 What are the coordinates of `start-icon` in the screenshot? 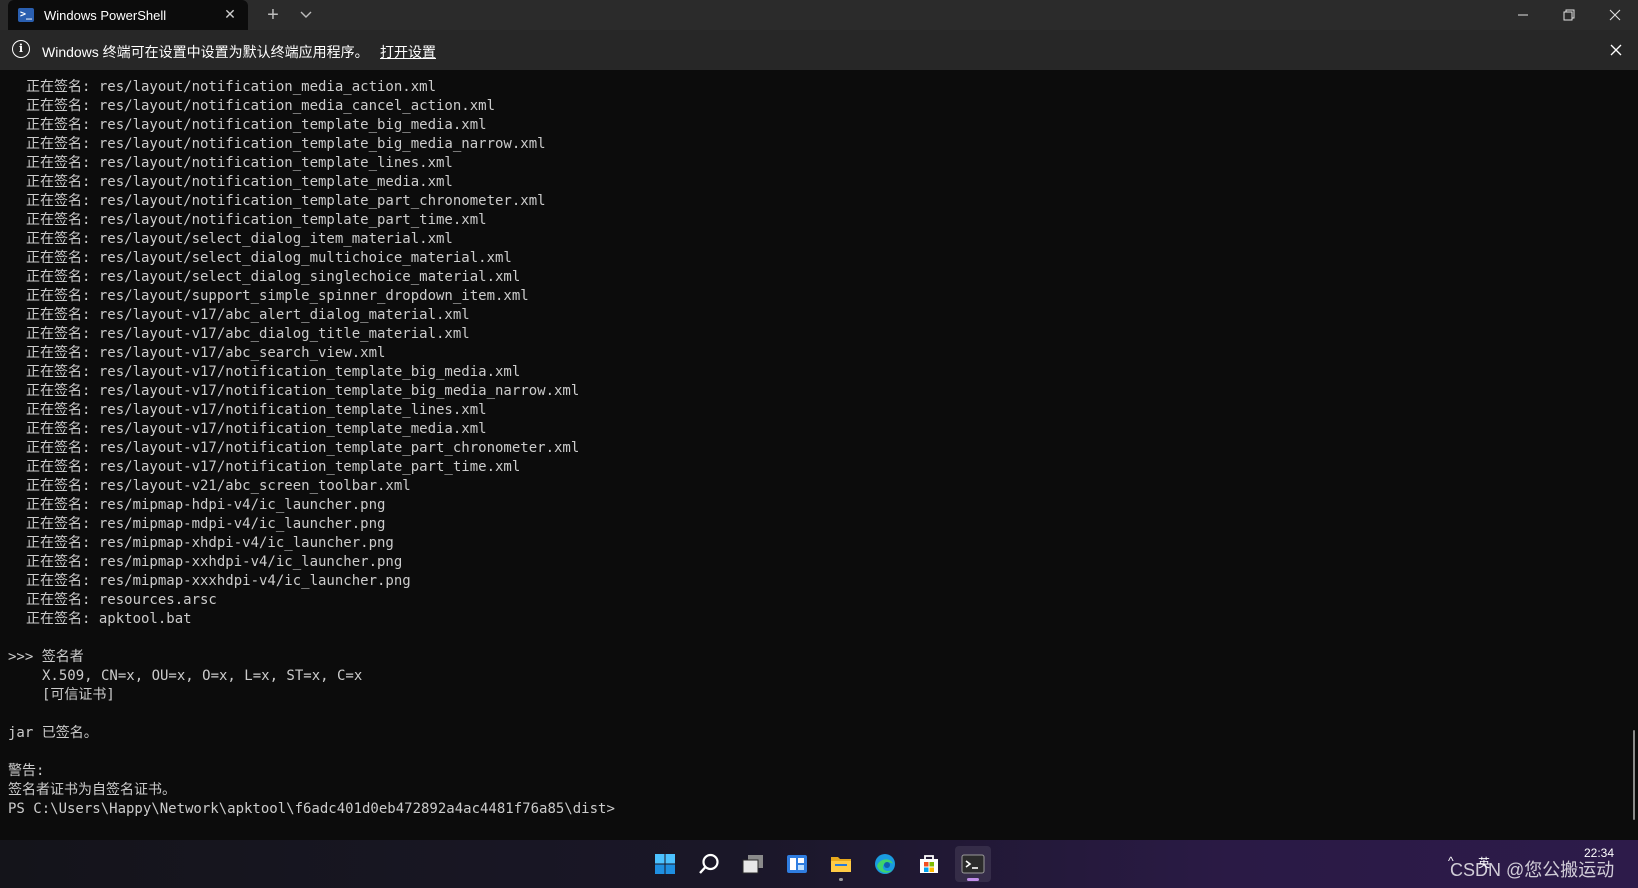 It's located at (665, 864).